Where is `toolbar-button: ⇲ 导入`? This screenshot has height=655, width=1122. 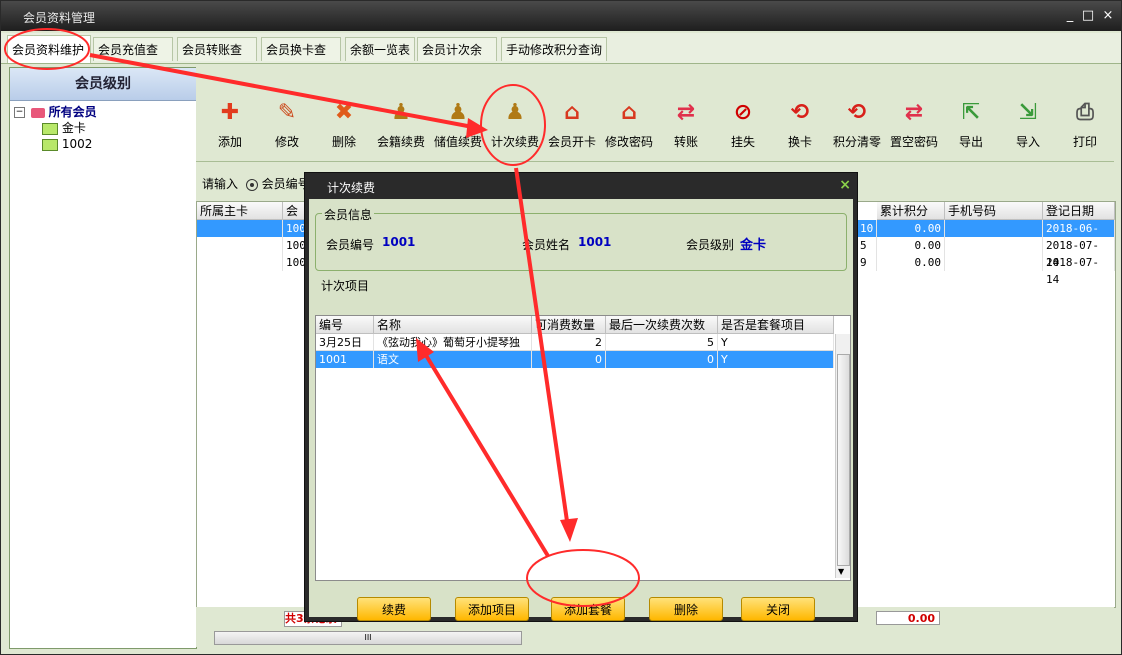
toolbar-button: ⇲ 导入 is located at coordinates (1028, 125).